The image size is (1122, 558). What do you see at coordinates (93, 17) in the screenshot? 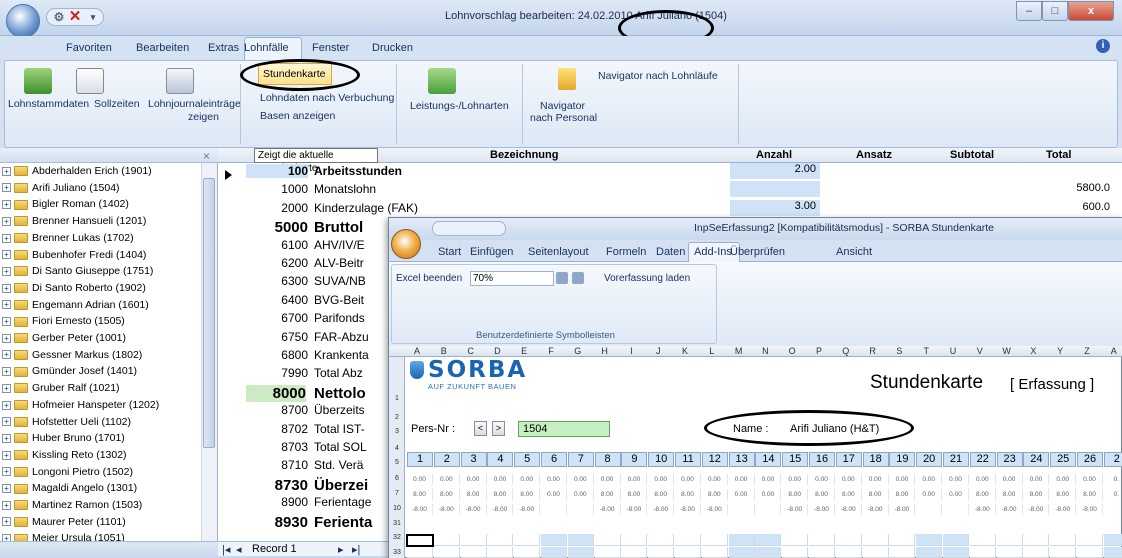
I see `chevron-down-icon: ▾` at bounding box center [93, 17].